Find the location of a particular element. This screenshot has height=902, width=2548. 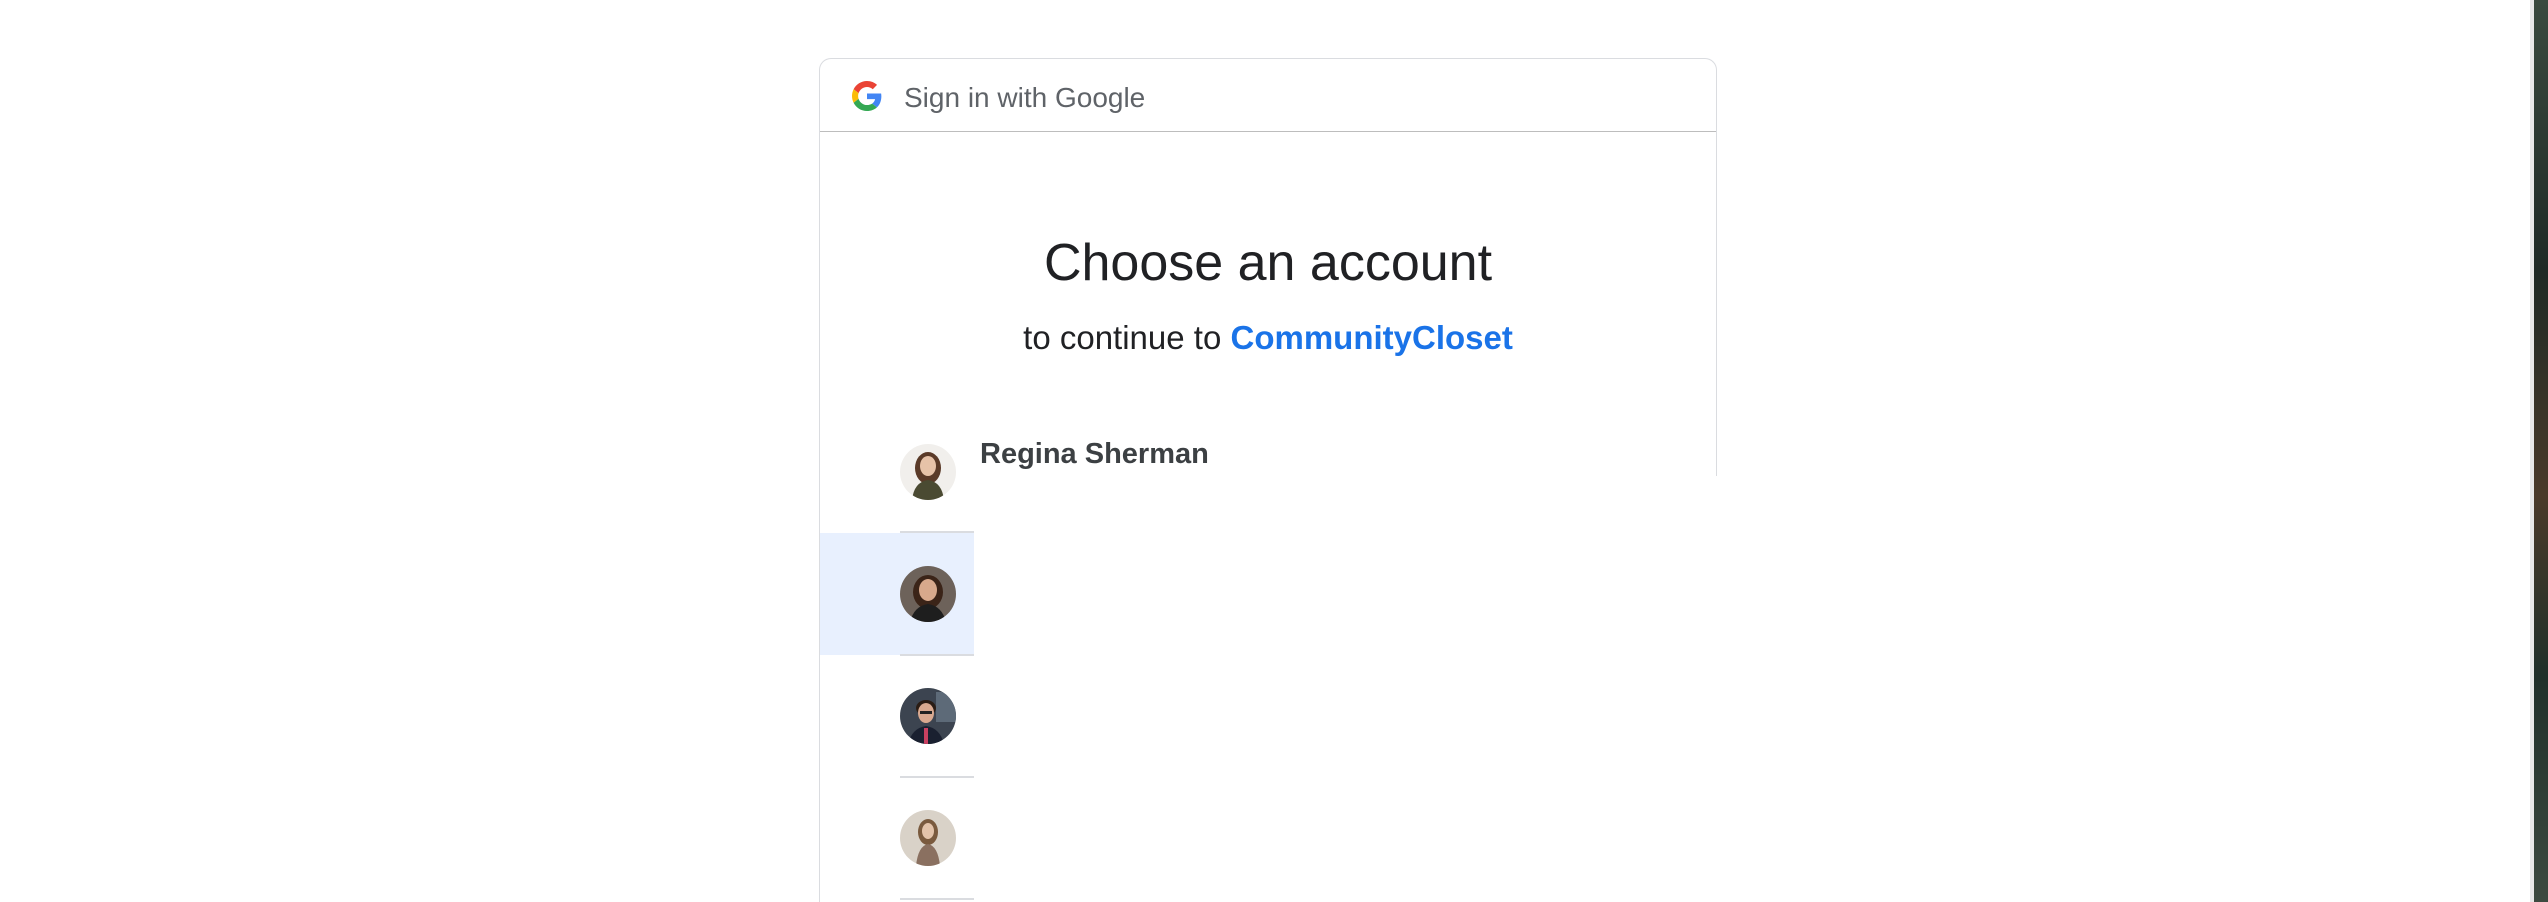

page-title: Choose an account is located at coordinates (1268, 263).